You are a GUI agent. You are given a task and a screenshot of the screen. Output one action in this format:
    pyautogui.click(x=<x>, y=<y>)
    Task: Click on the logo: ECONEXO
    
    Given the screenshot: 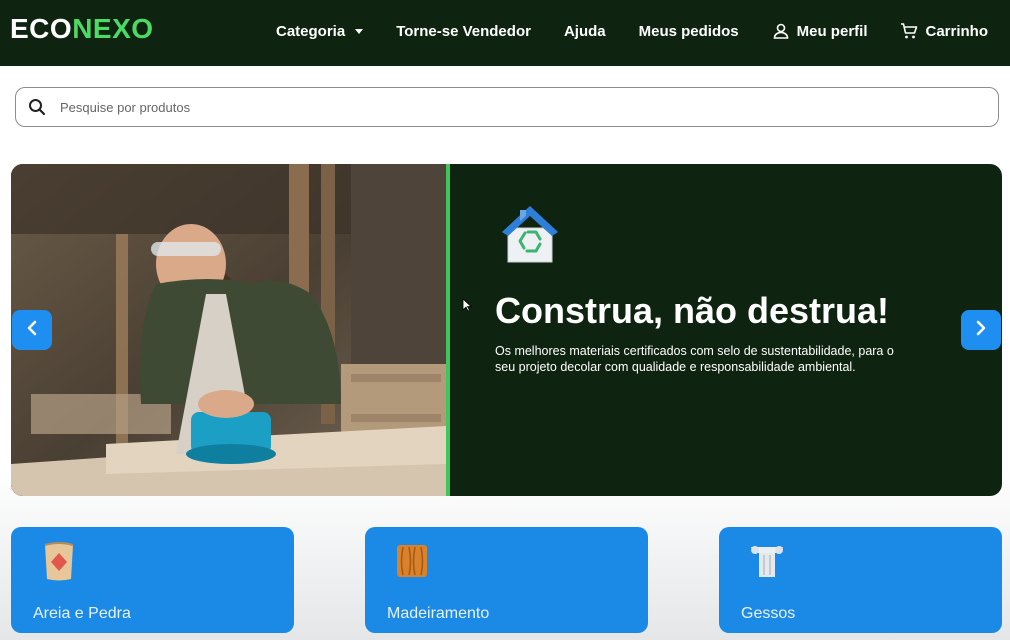 What is the action you would take?
    pyautogui.click(x=82, y=29)
    